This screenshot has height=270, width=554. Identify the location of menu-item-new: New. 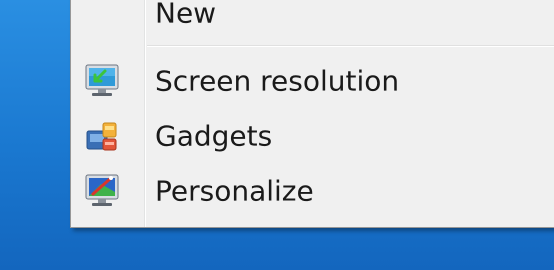
(312, 19).